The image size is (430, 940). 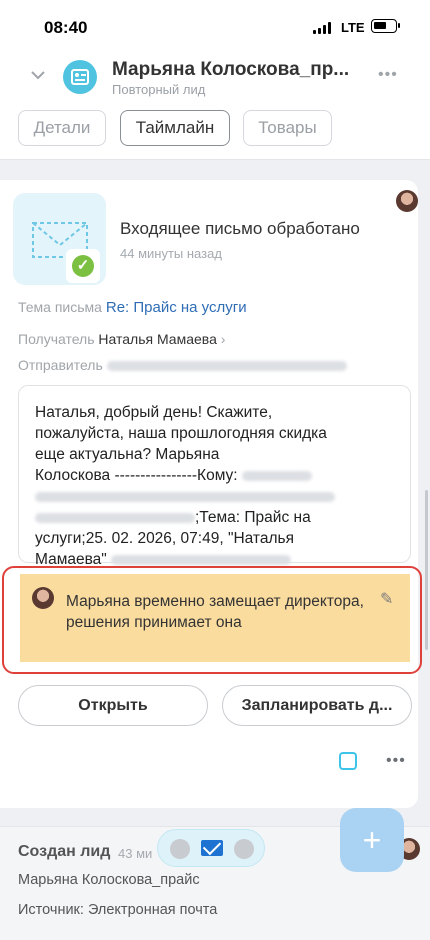 What do you see at coordinates (135, 853) in the screenshot?
I see `lead-created-time: 43 ми` at bounding box center [135, 853].